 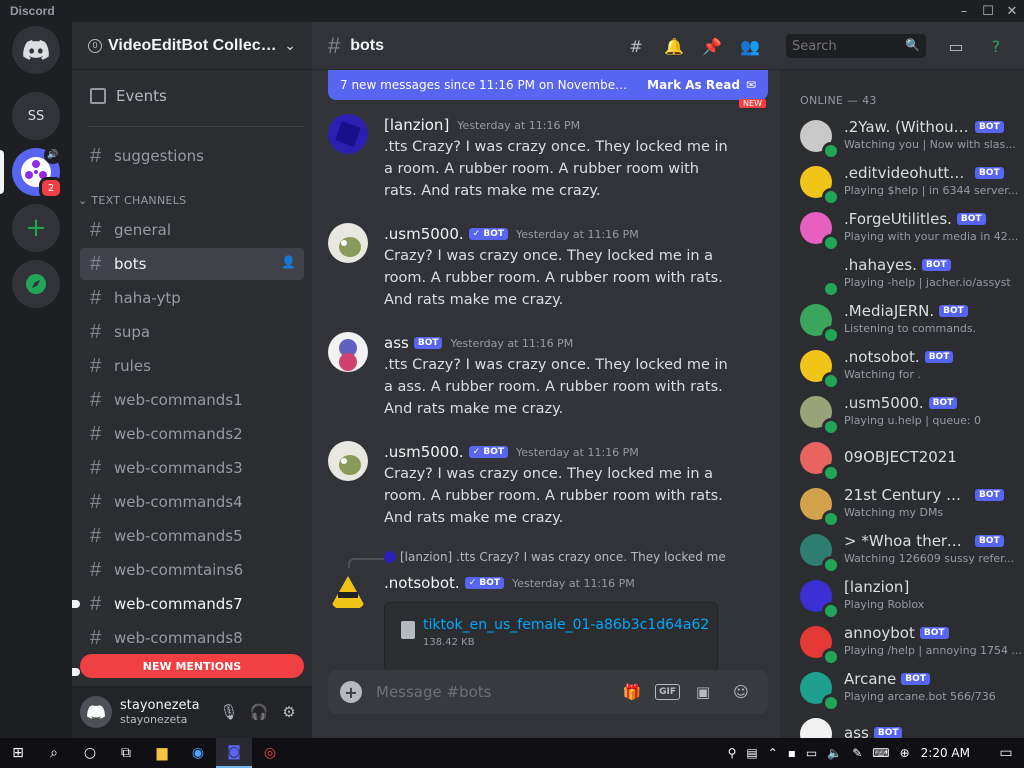 What do you see at coordinates (192, 230) in the screenshot?
I see `channel-general: # general` at bounding box center [192, 230].